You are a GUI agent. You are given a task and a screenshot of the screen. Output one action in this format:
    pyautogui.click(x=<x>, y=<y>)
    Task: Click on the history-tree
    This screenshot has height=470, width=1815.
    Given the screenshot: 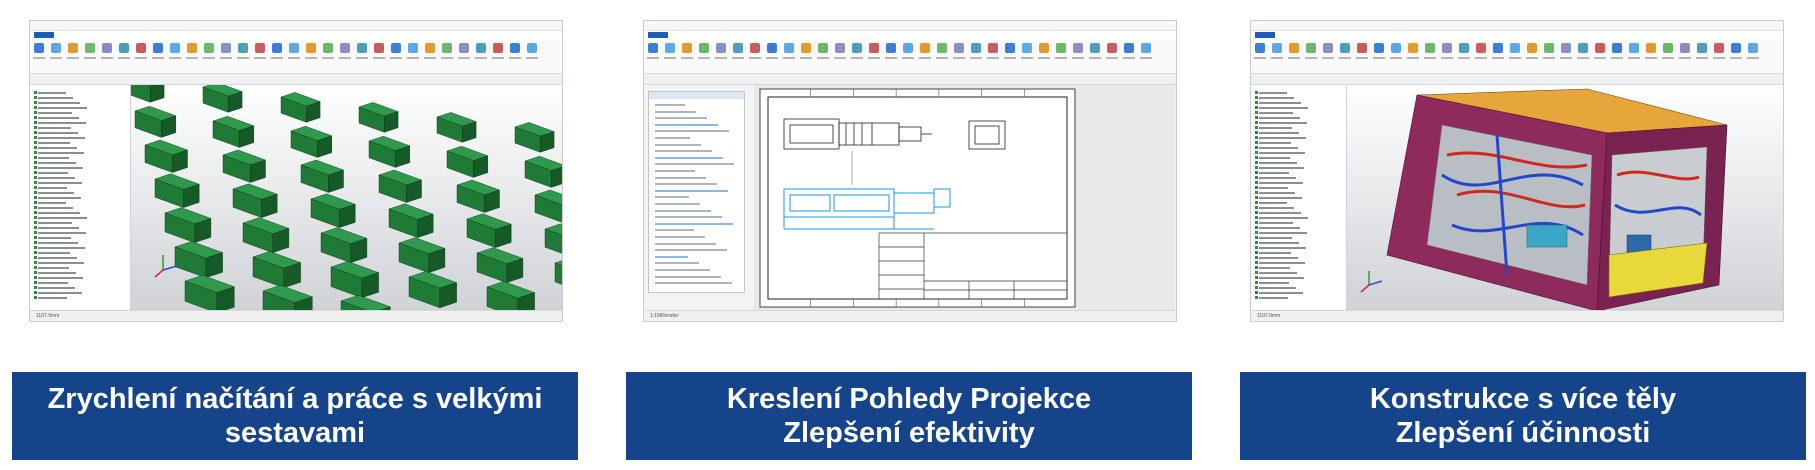 What is the action you would take?
    pyautogui.click(x=1299, y=198)
    